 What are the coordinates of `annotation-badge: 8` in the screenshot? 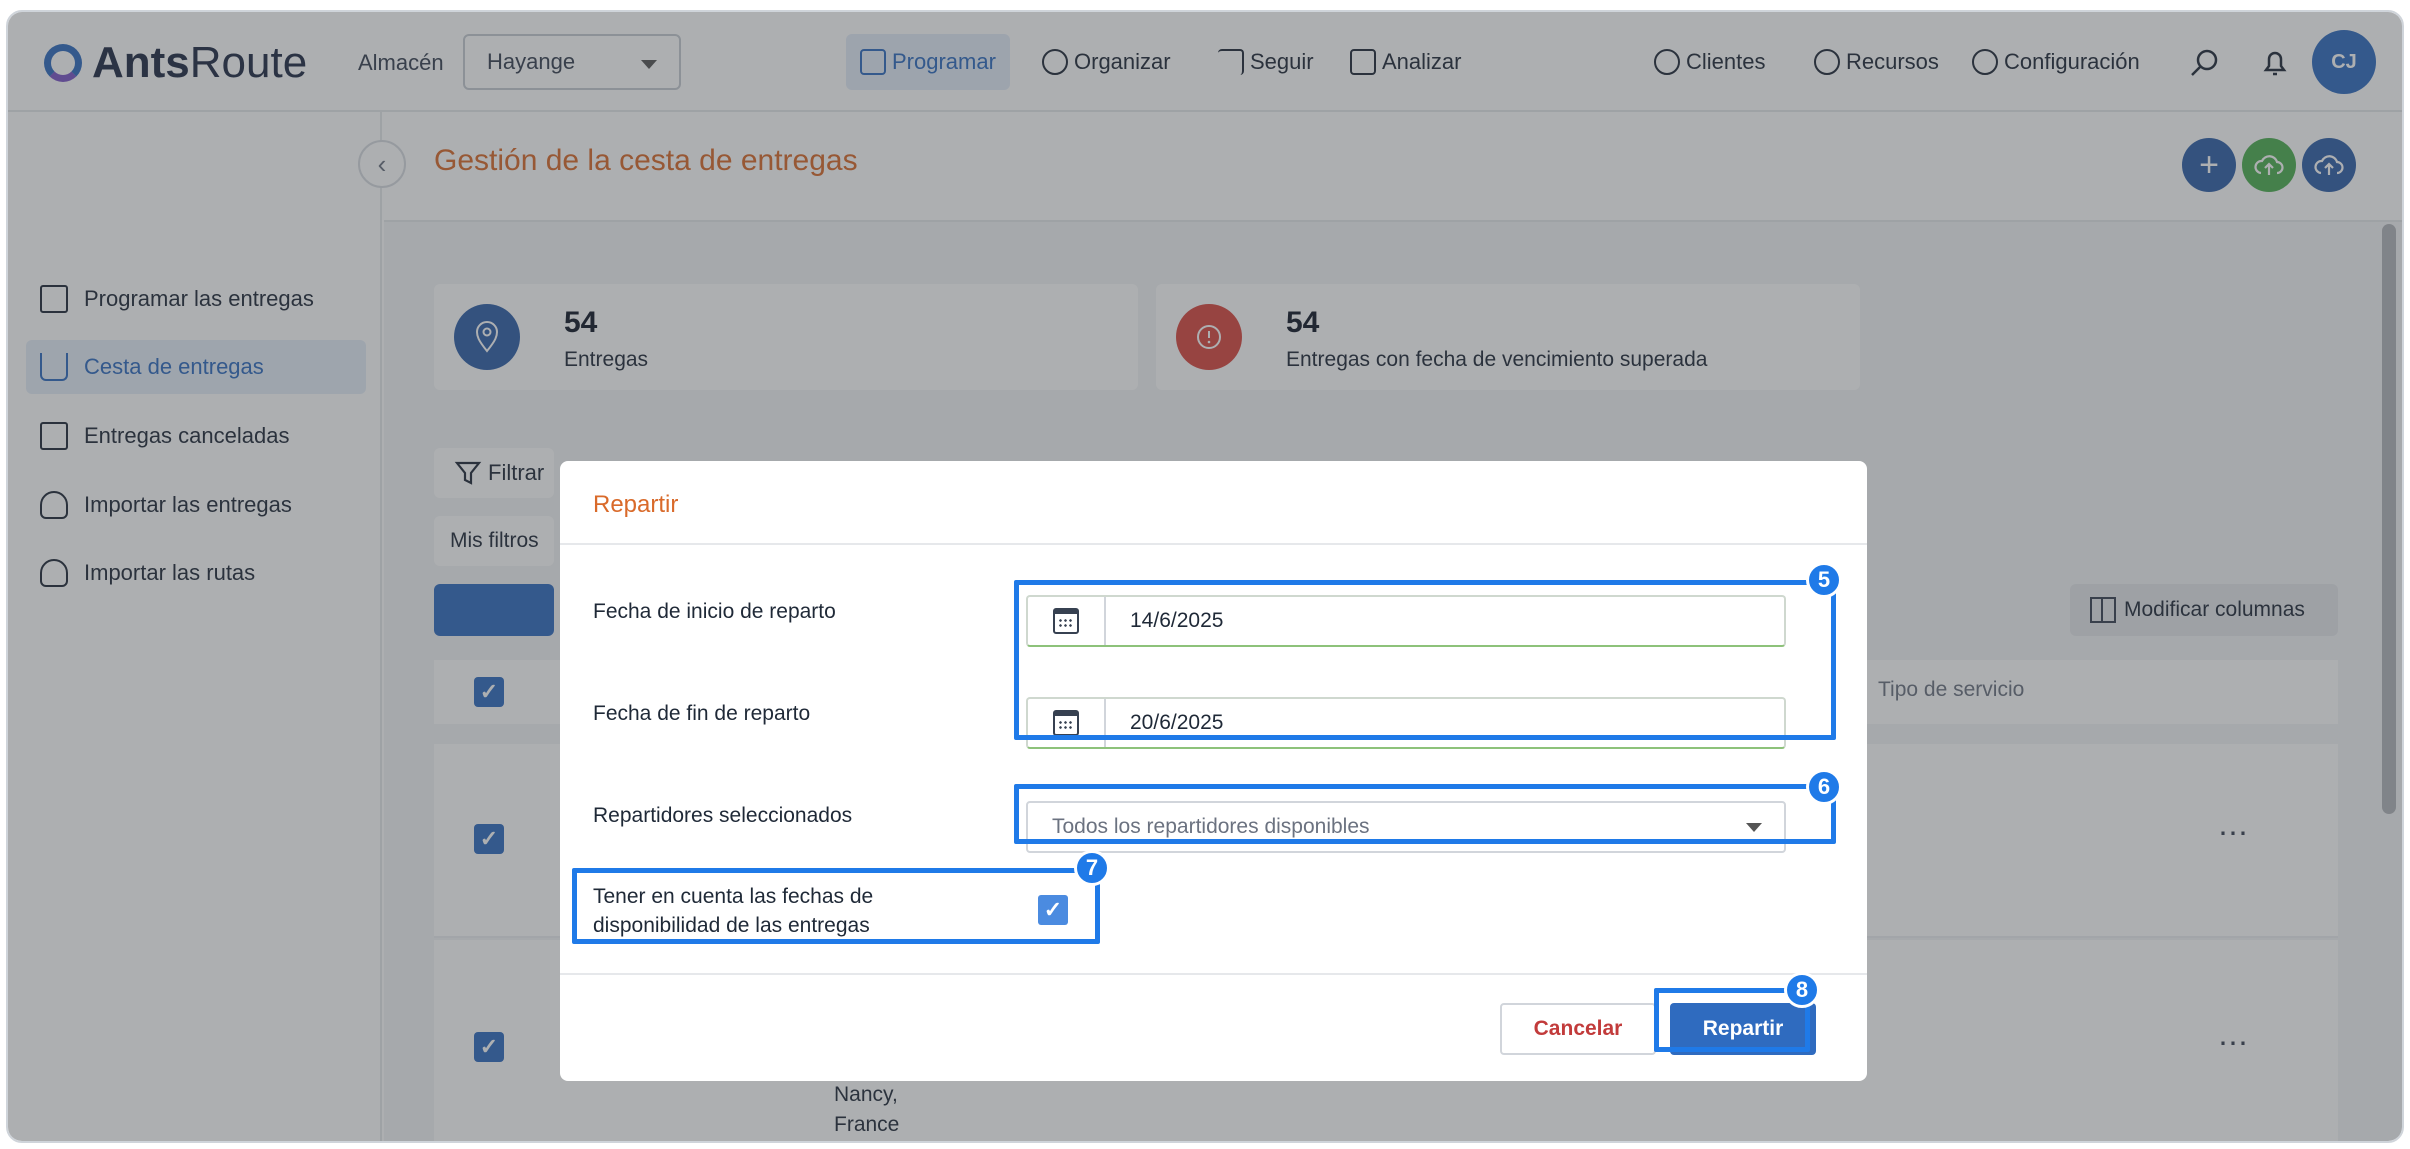 It's located at (1802, 990).